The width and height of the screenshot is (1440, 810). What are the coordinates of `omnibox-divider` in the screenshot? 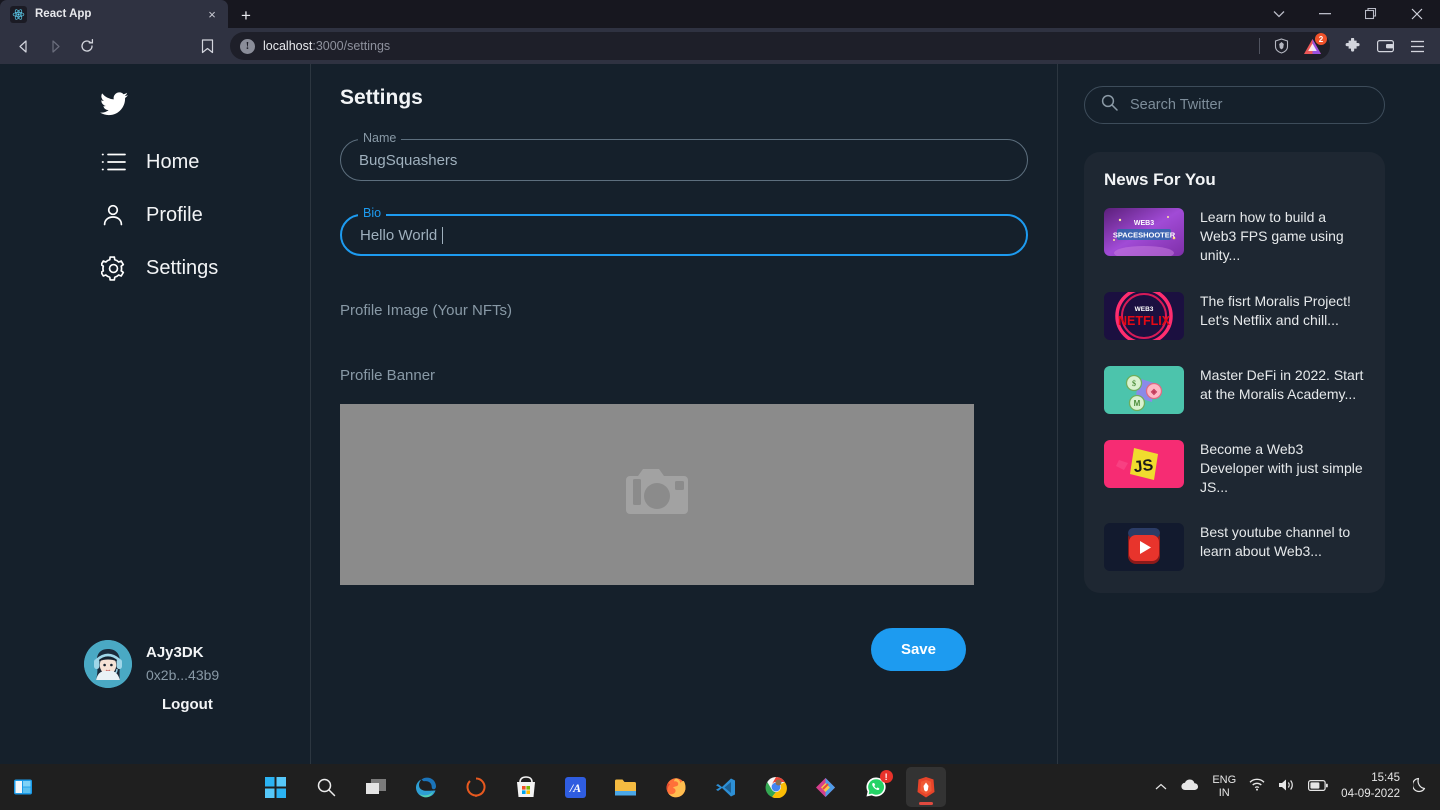 It's located at (1259, 46).